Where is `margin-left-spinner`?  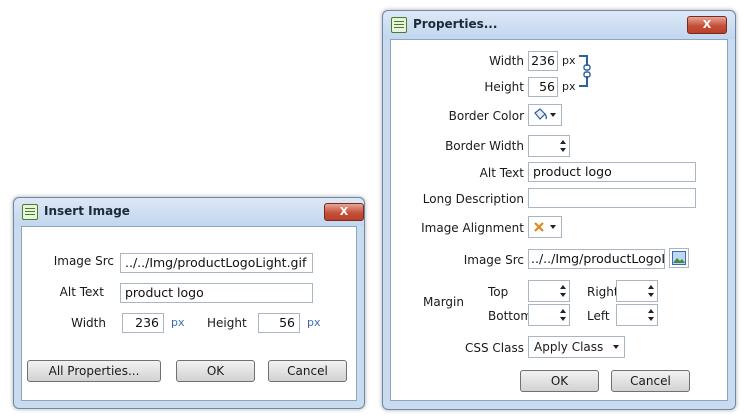 margin-left-spinner is located at coordinates (637, 315).